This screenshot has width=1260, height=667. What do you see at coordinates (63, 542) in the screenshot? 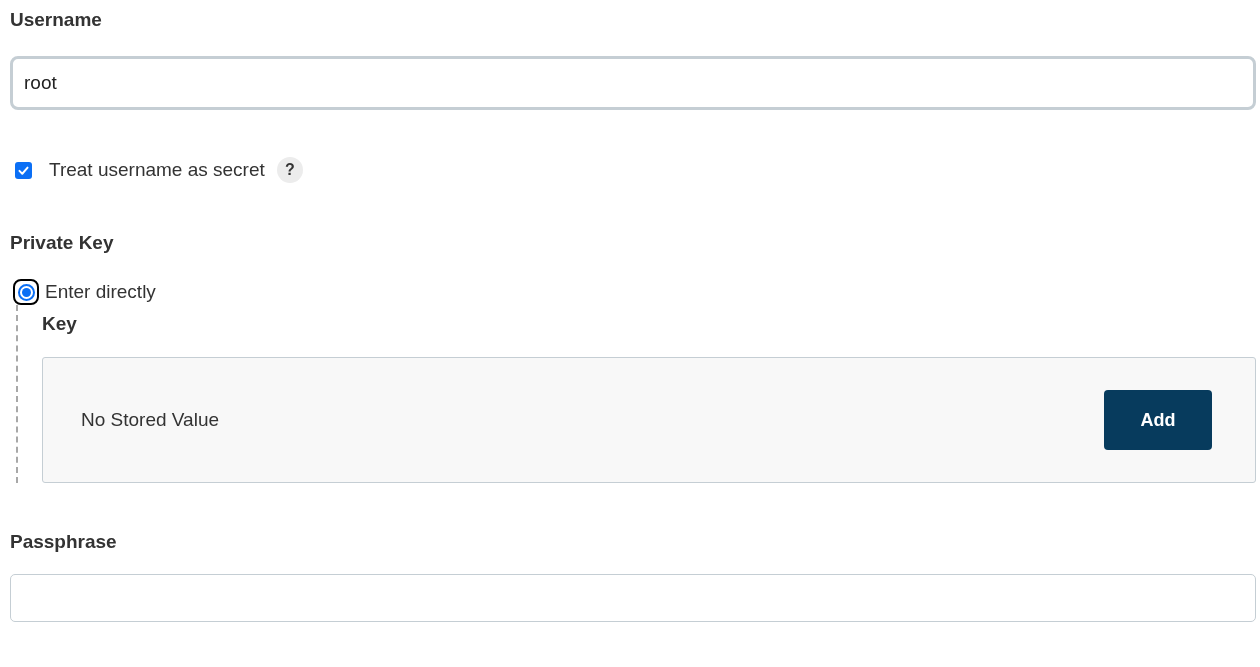
I see `field-label: Passphrase` at bounding box center [63, 542].